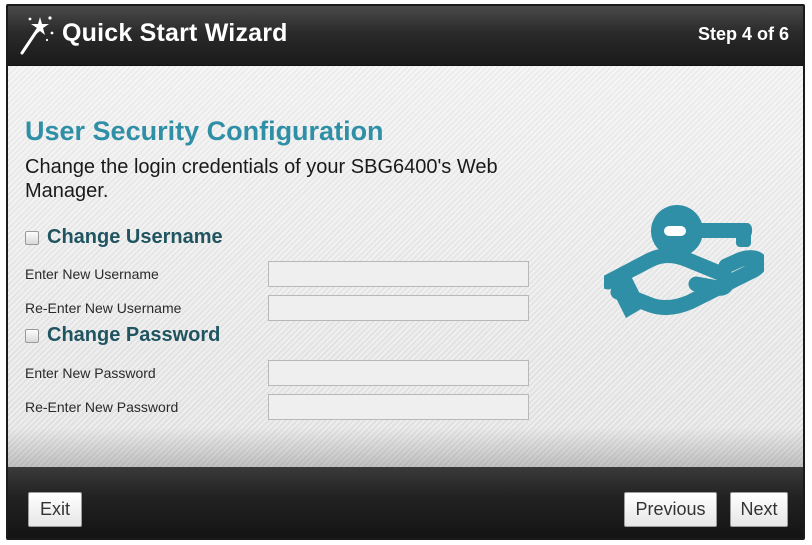  I want to click on exit-button: Exit, so click(55, 509).